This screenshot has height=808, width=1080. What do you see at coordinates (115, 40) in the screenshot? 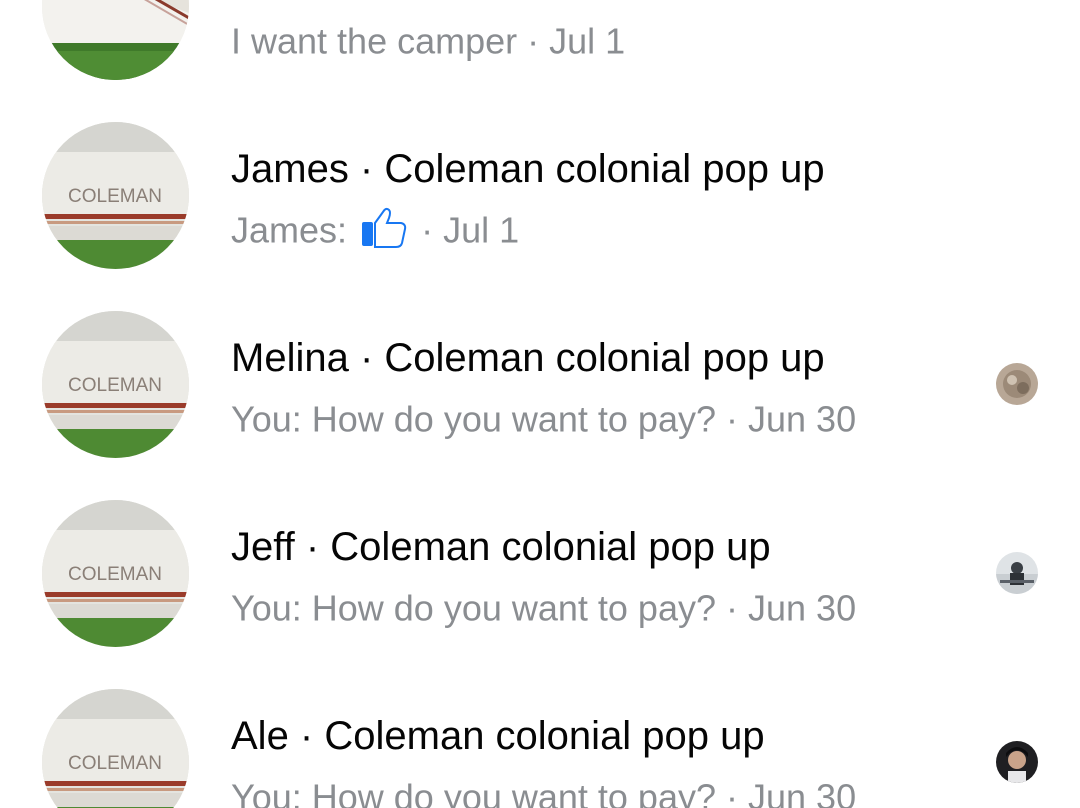
I see `listing-thumbnail` at bounding box center [115, 40].